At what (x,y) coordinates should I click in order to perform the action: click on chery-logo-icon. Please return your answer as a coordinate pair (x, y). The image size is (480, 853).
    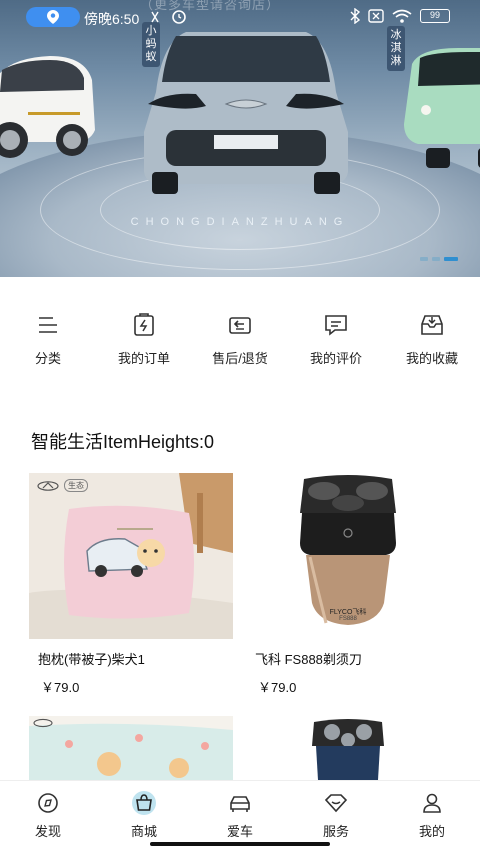
    Looking at the image, I should click on (48, 485).